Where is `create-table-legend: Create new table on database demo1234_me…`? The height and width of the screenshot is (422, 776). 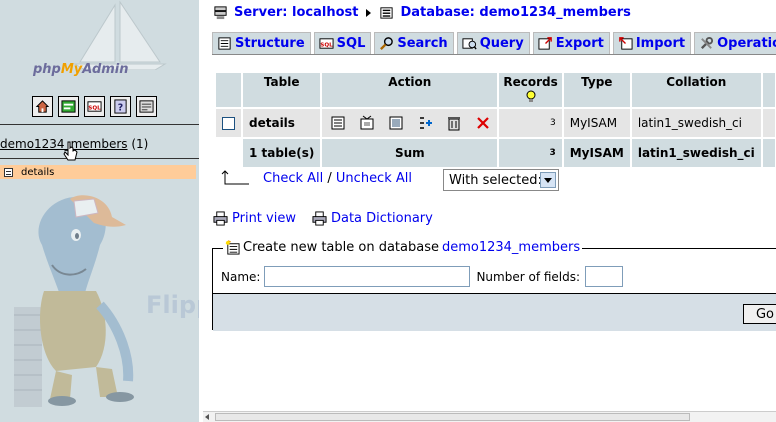
create-table-legend: Create new table on database demo1234_me… is located at coordinates (403, 247).